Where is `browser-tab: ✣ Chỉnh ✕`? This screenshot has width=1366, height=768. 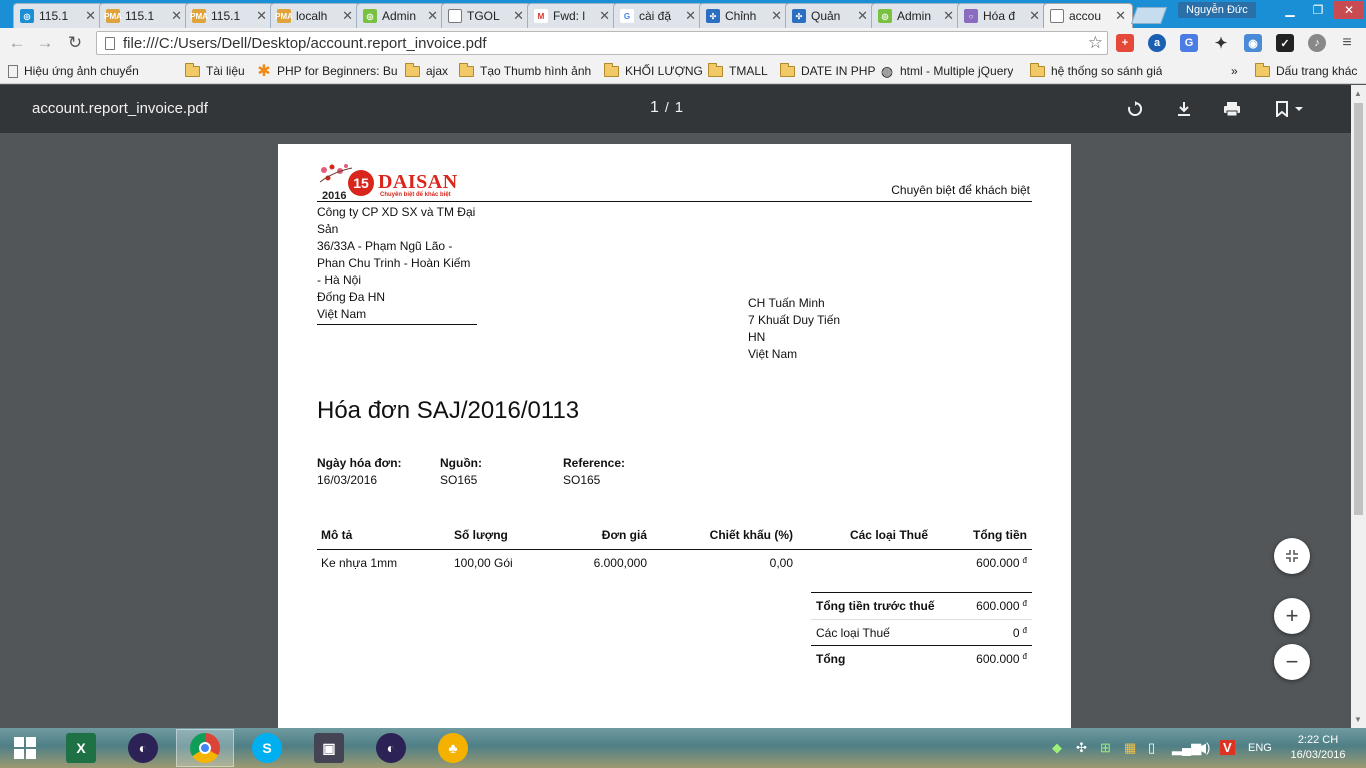 browser-tab: ✣ Chỉnh ✕ is located at coordinates (744, 15).